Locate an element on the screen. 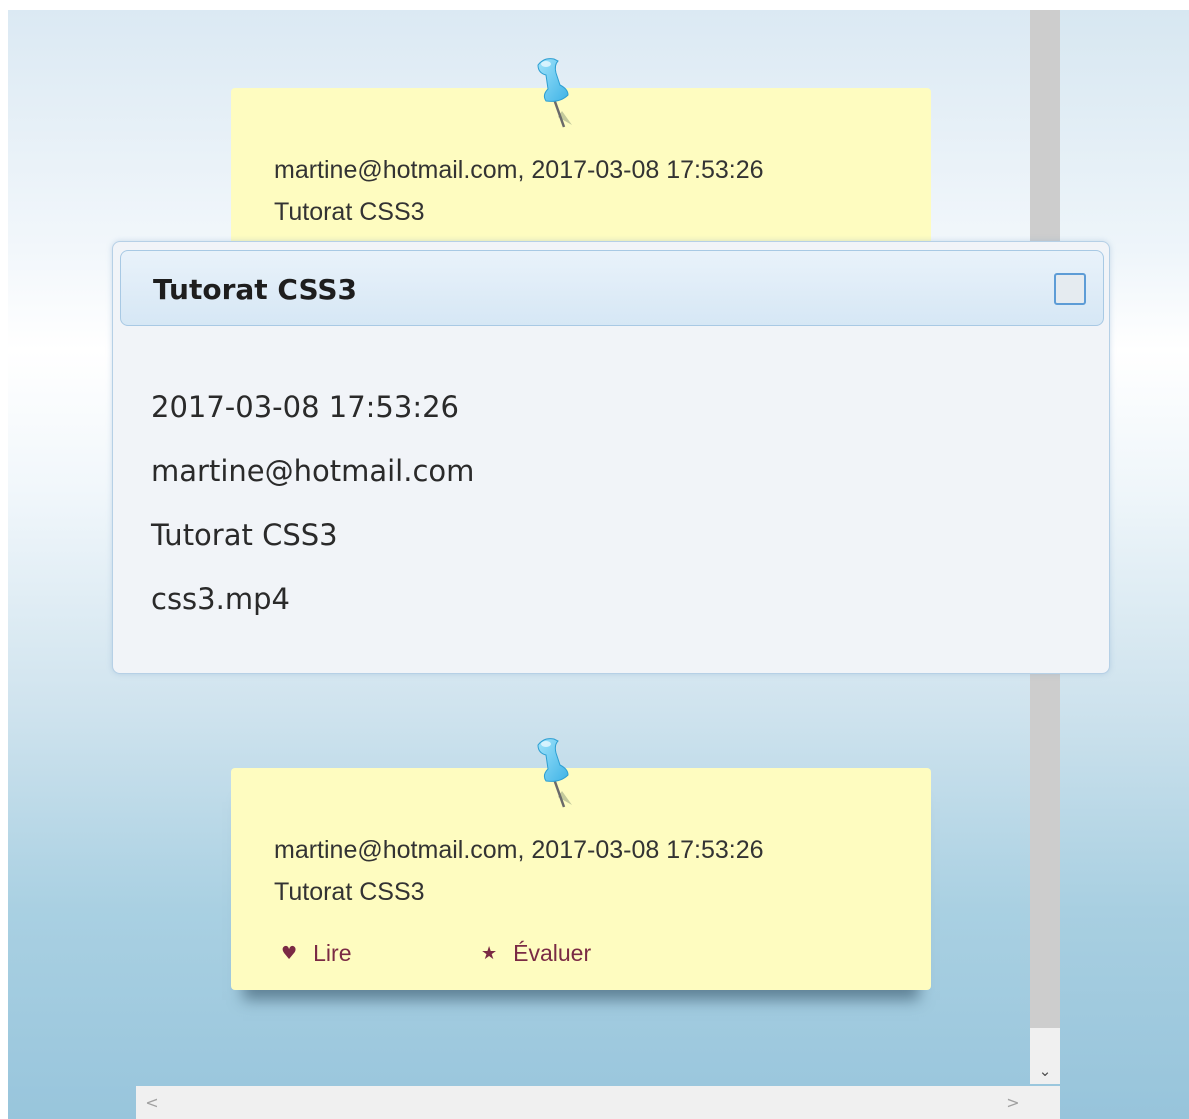  read-link-label: Lire is located at coordinates (332, 953).